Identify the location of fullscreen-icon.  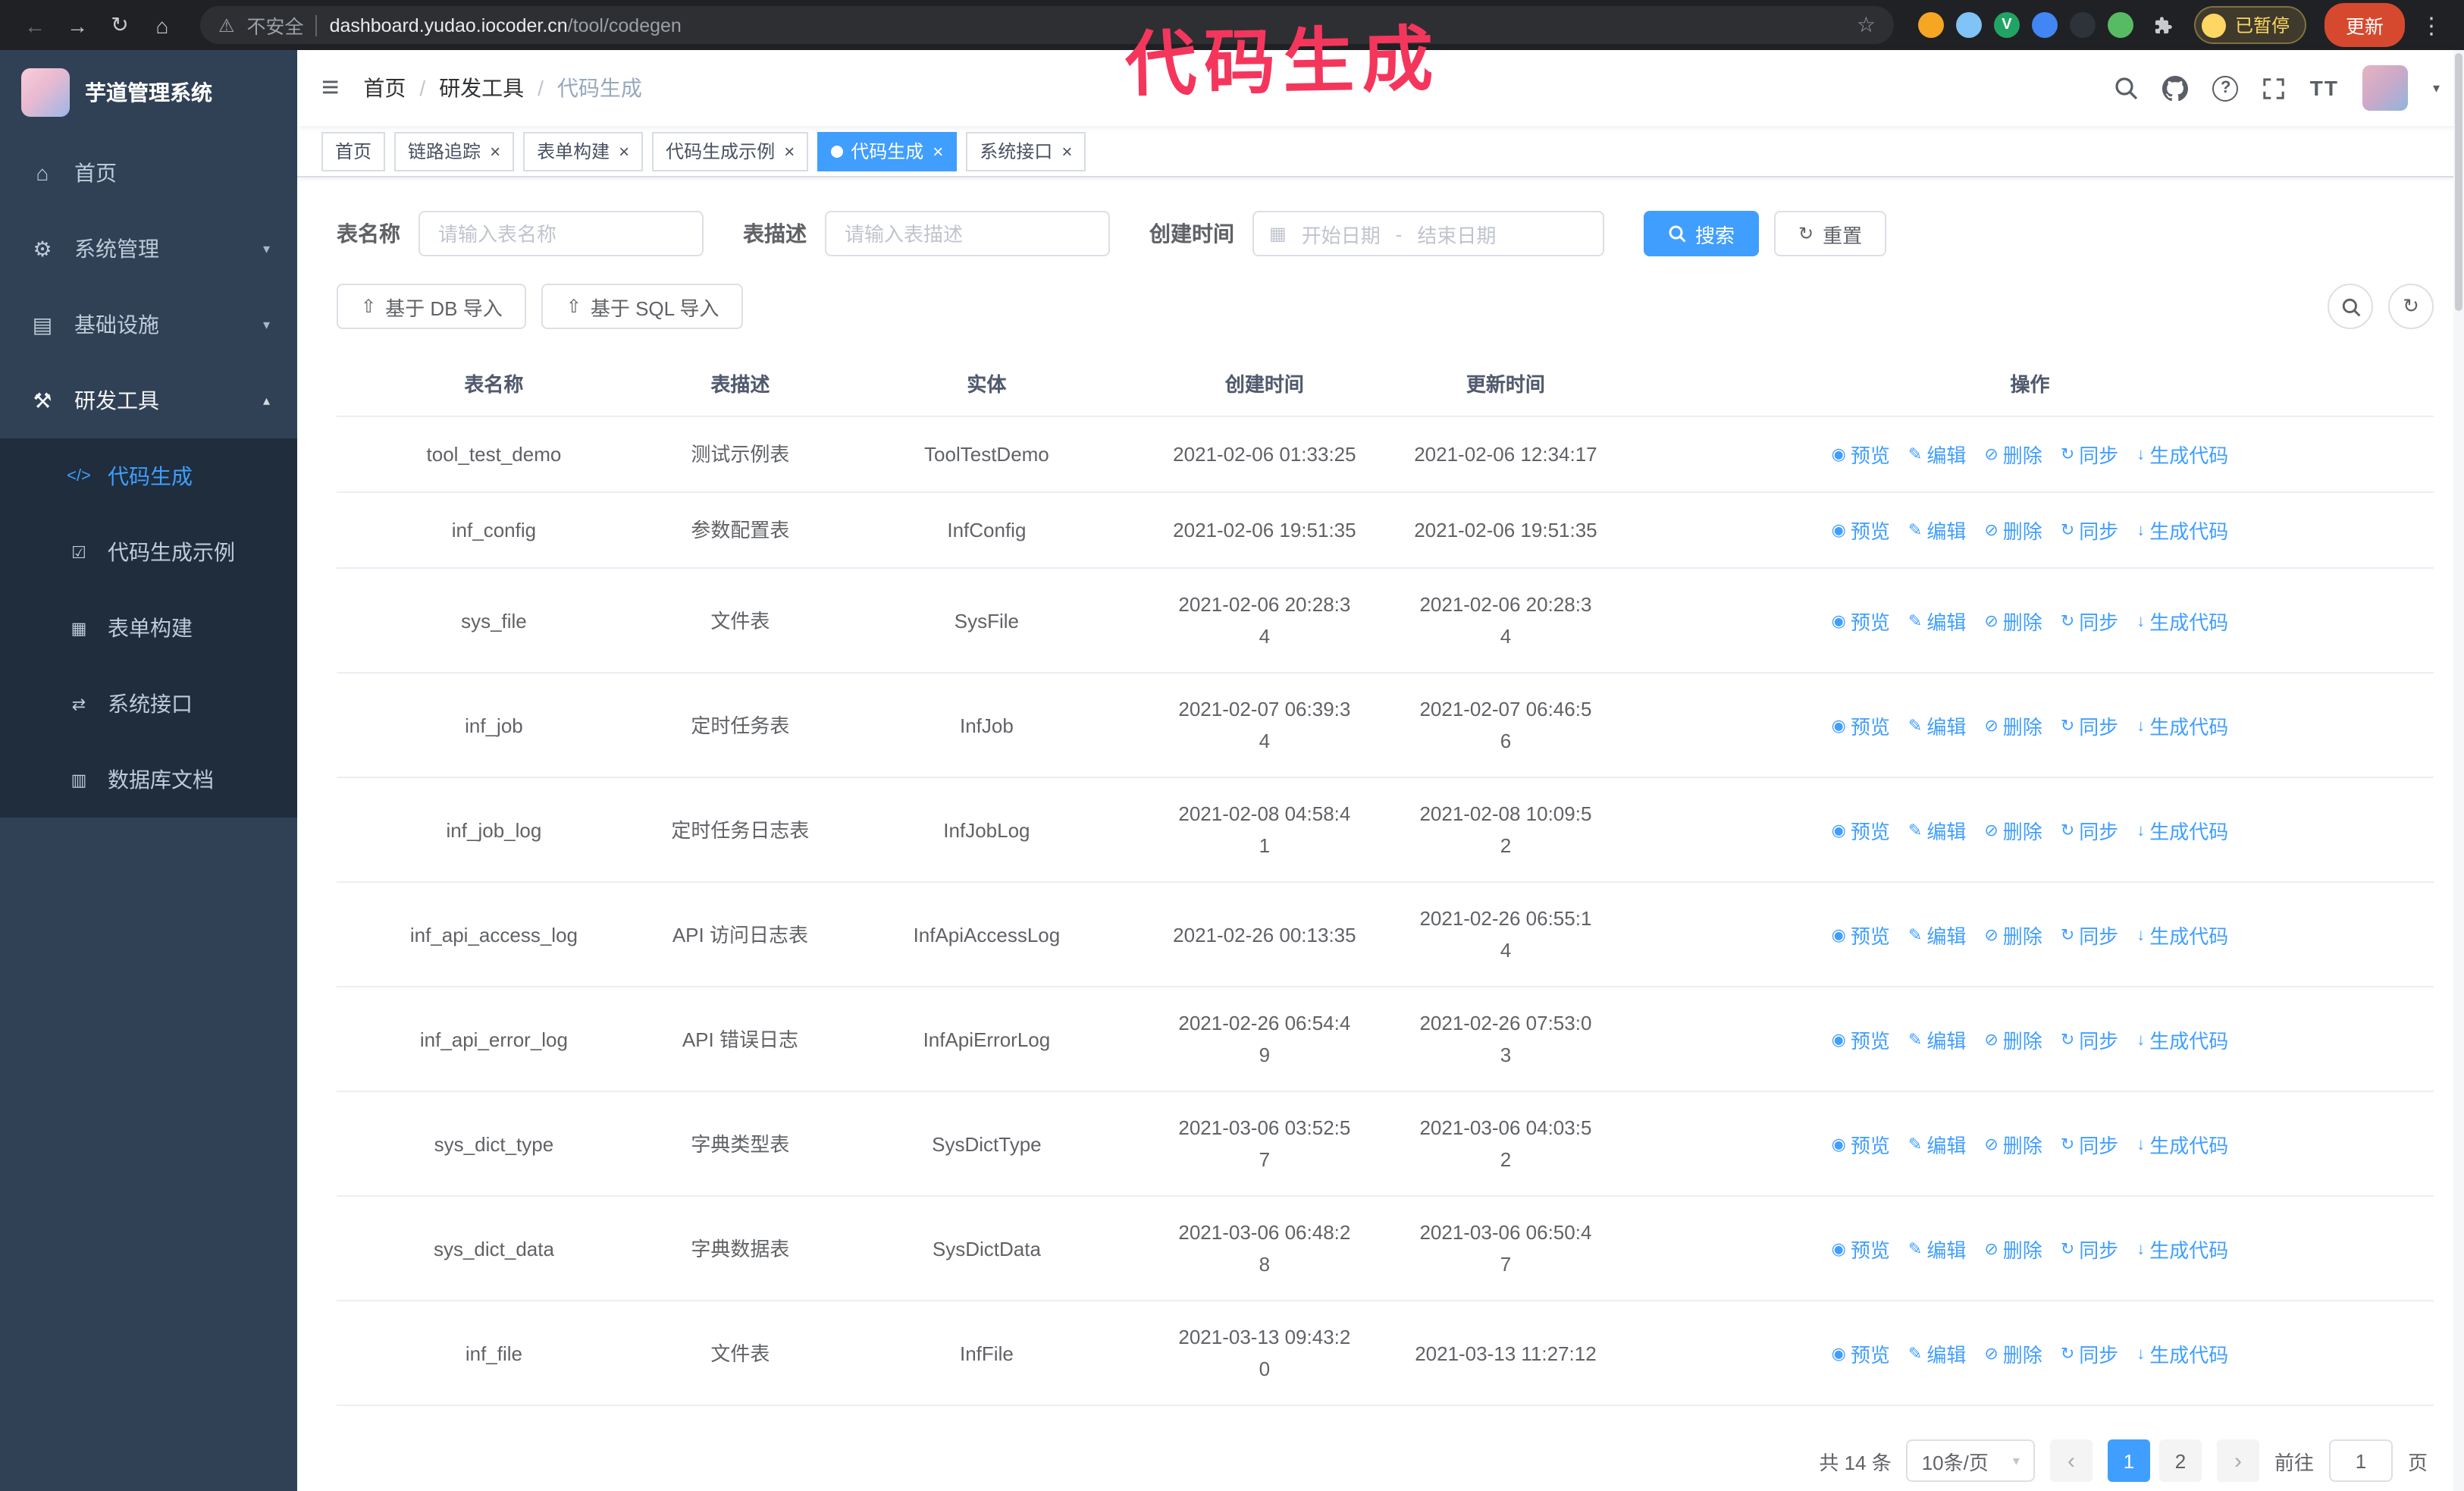
(2274, 88).